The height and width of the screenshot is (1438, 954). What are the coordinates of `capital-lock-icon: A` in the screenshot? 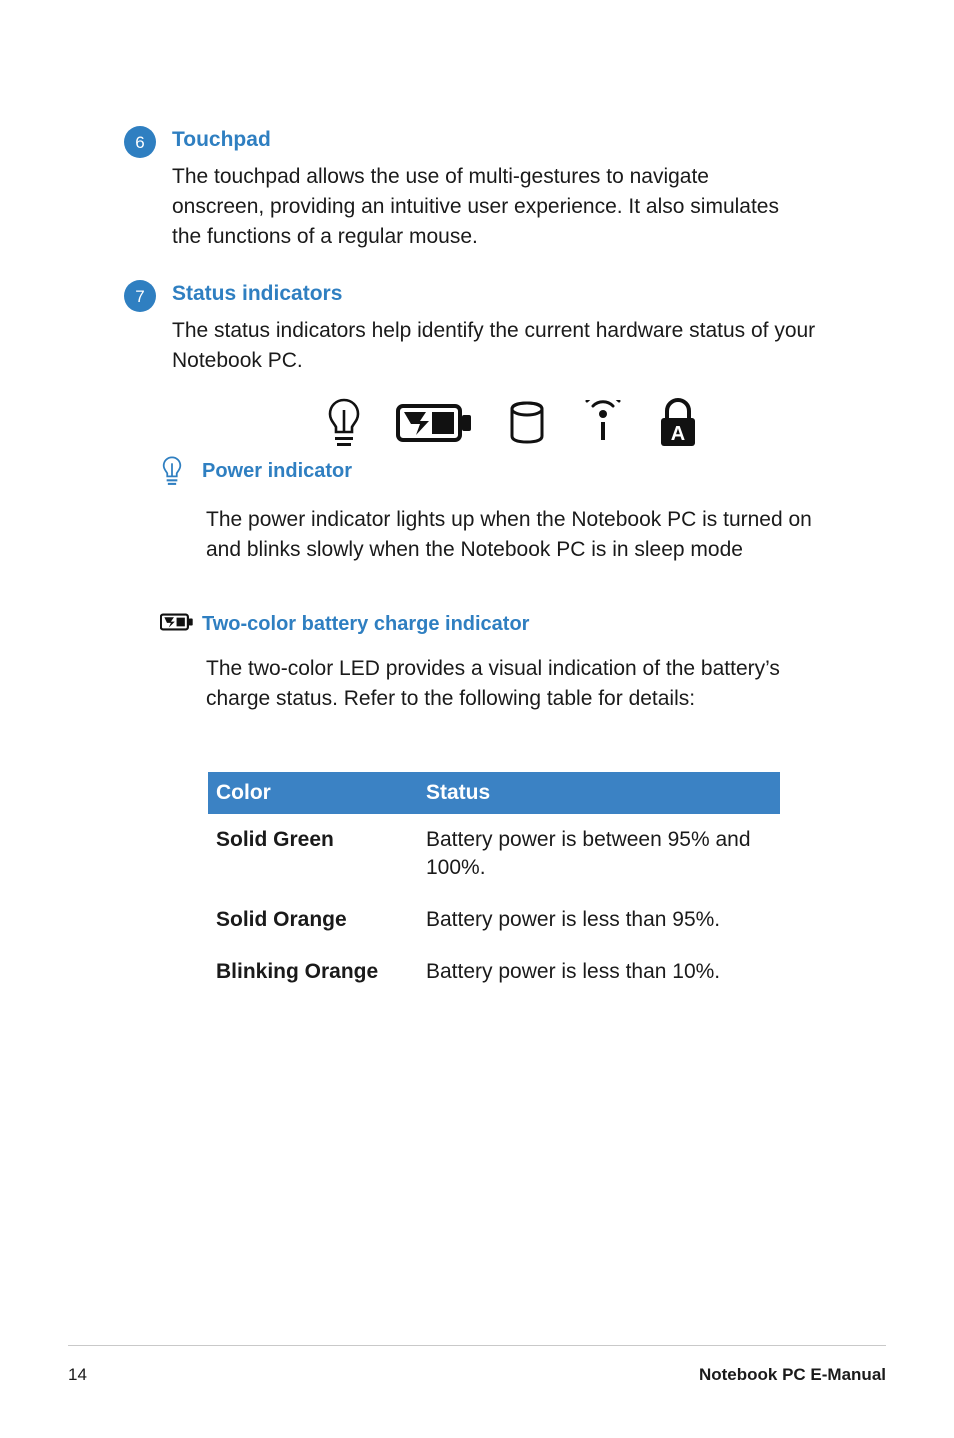 It's located at (678, 425).